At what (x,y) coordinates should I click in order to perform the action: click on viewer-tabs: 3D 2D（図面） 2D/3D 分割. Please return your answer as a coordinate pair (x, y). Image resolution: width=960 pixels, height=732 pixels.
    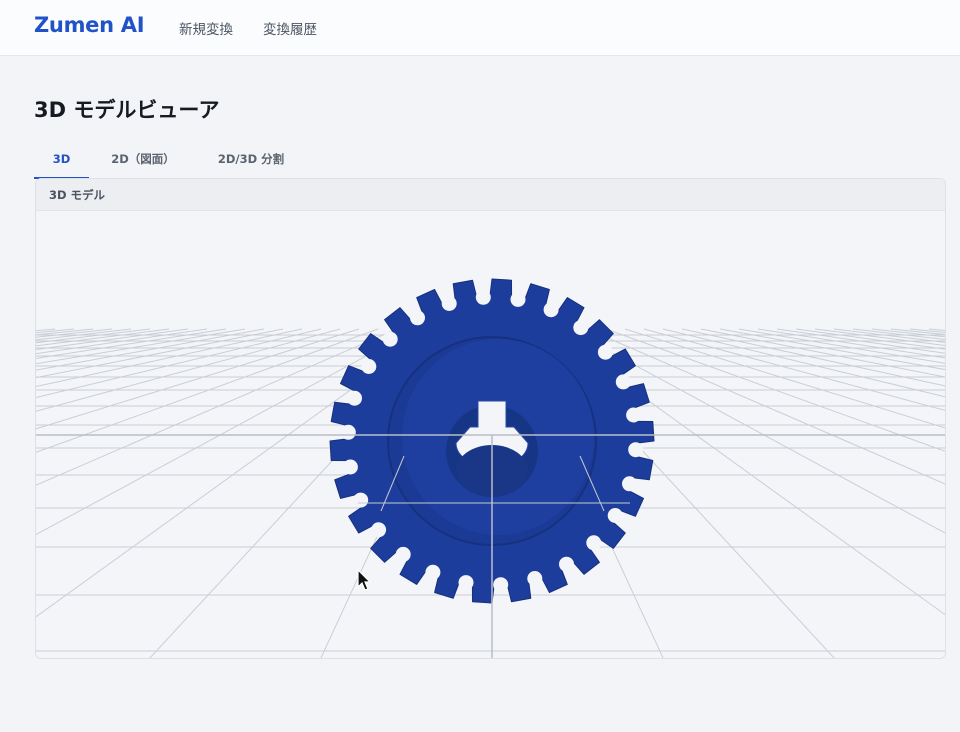
    Looking at the image, I should click on (489, 162).